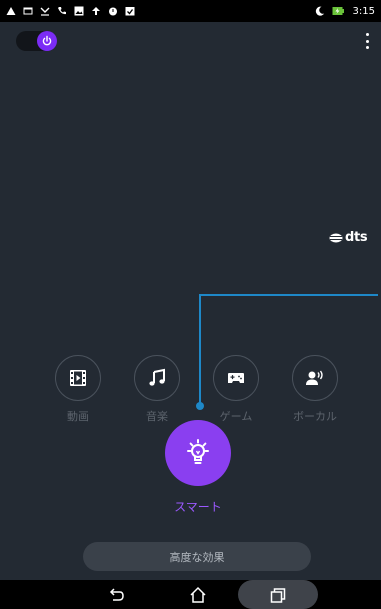 This screenshot has height=609, width=381. Describe the element at coordinates (338, 11) in the screenshot. I see `battery-icon` at that location.